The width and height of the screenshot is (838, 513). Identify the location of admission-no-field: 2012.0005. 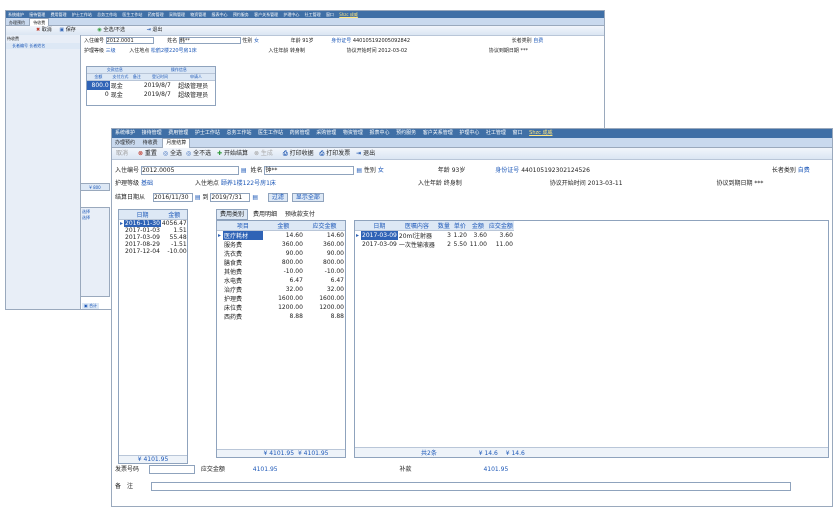
(189, 170).